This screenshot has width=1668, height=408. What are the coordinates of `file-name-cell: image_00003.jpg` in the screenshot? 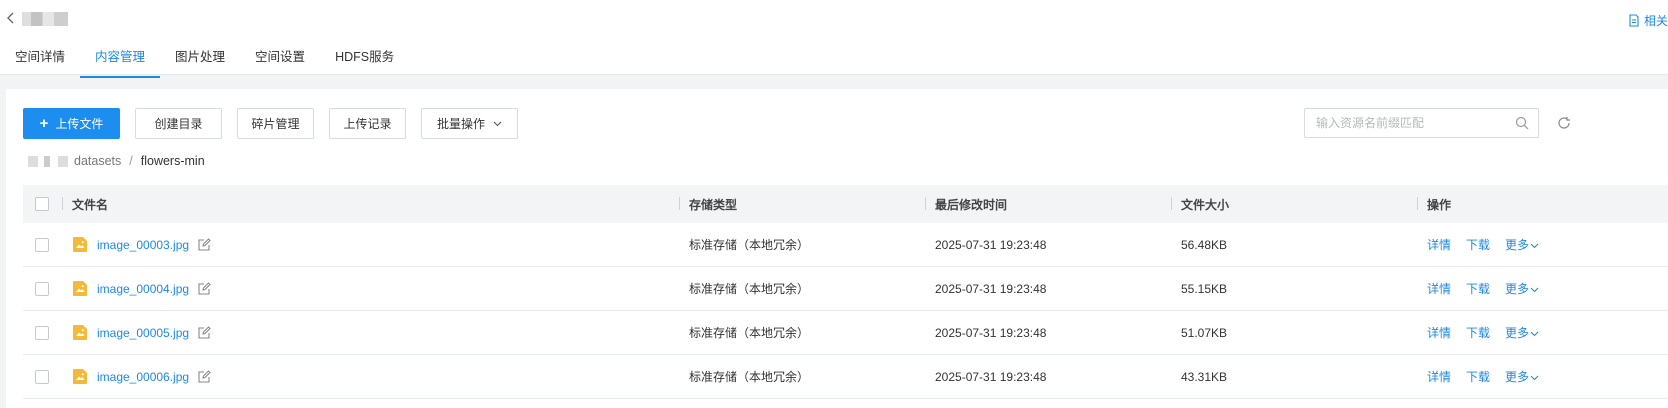 It's located at (141, 244).